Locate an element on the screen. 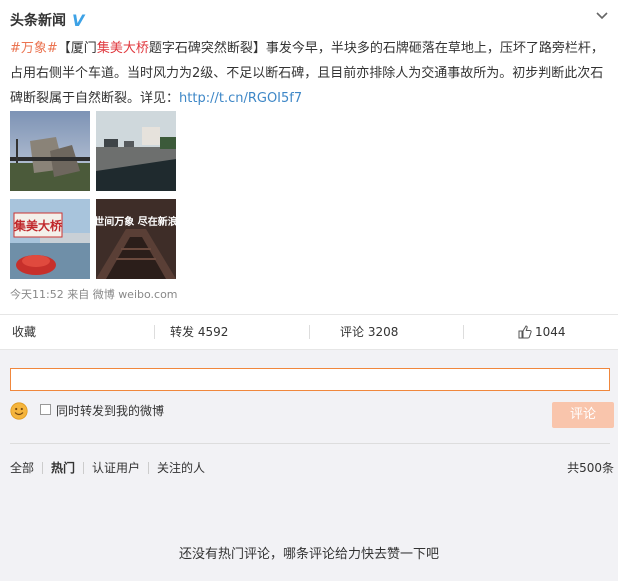  photo-bridge-sign: 集美大桥 is located at coordinates (50, 239).